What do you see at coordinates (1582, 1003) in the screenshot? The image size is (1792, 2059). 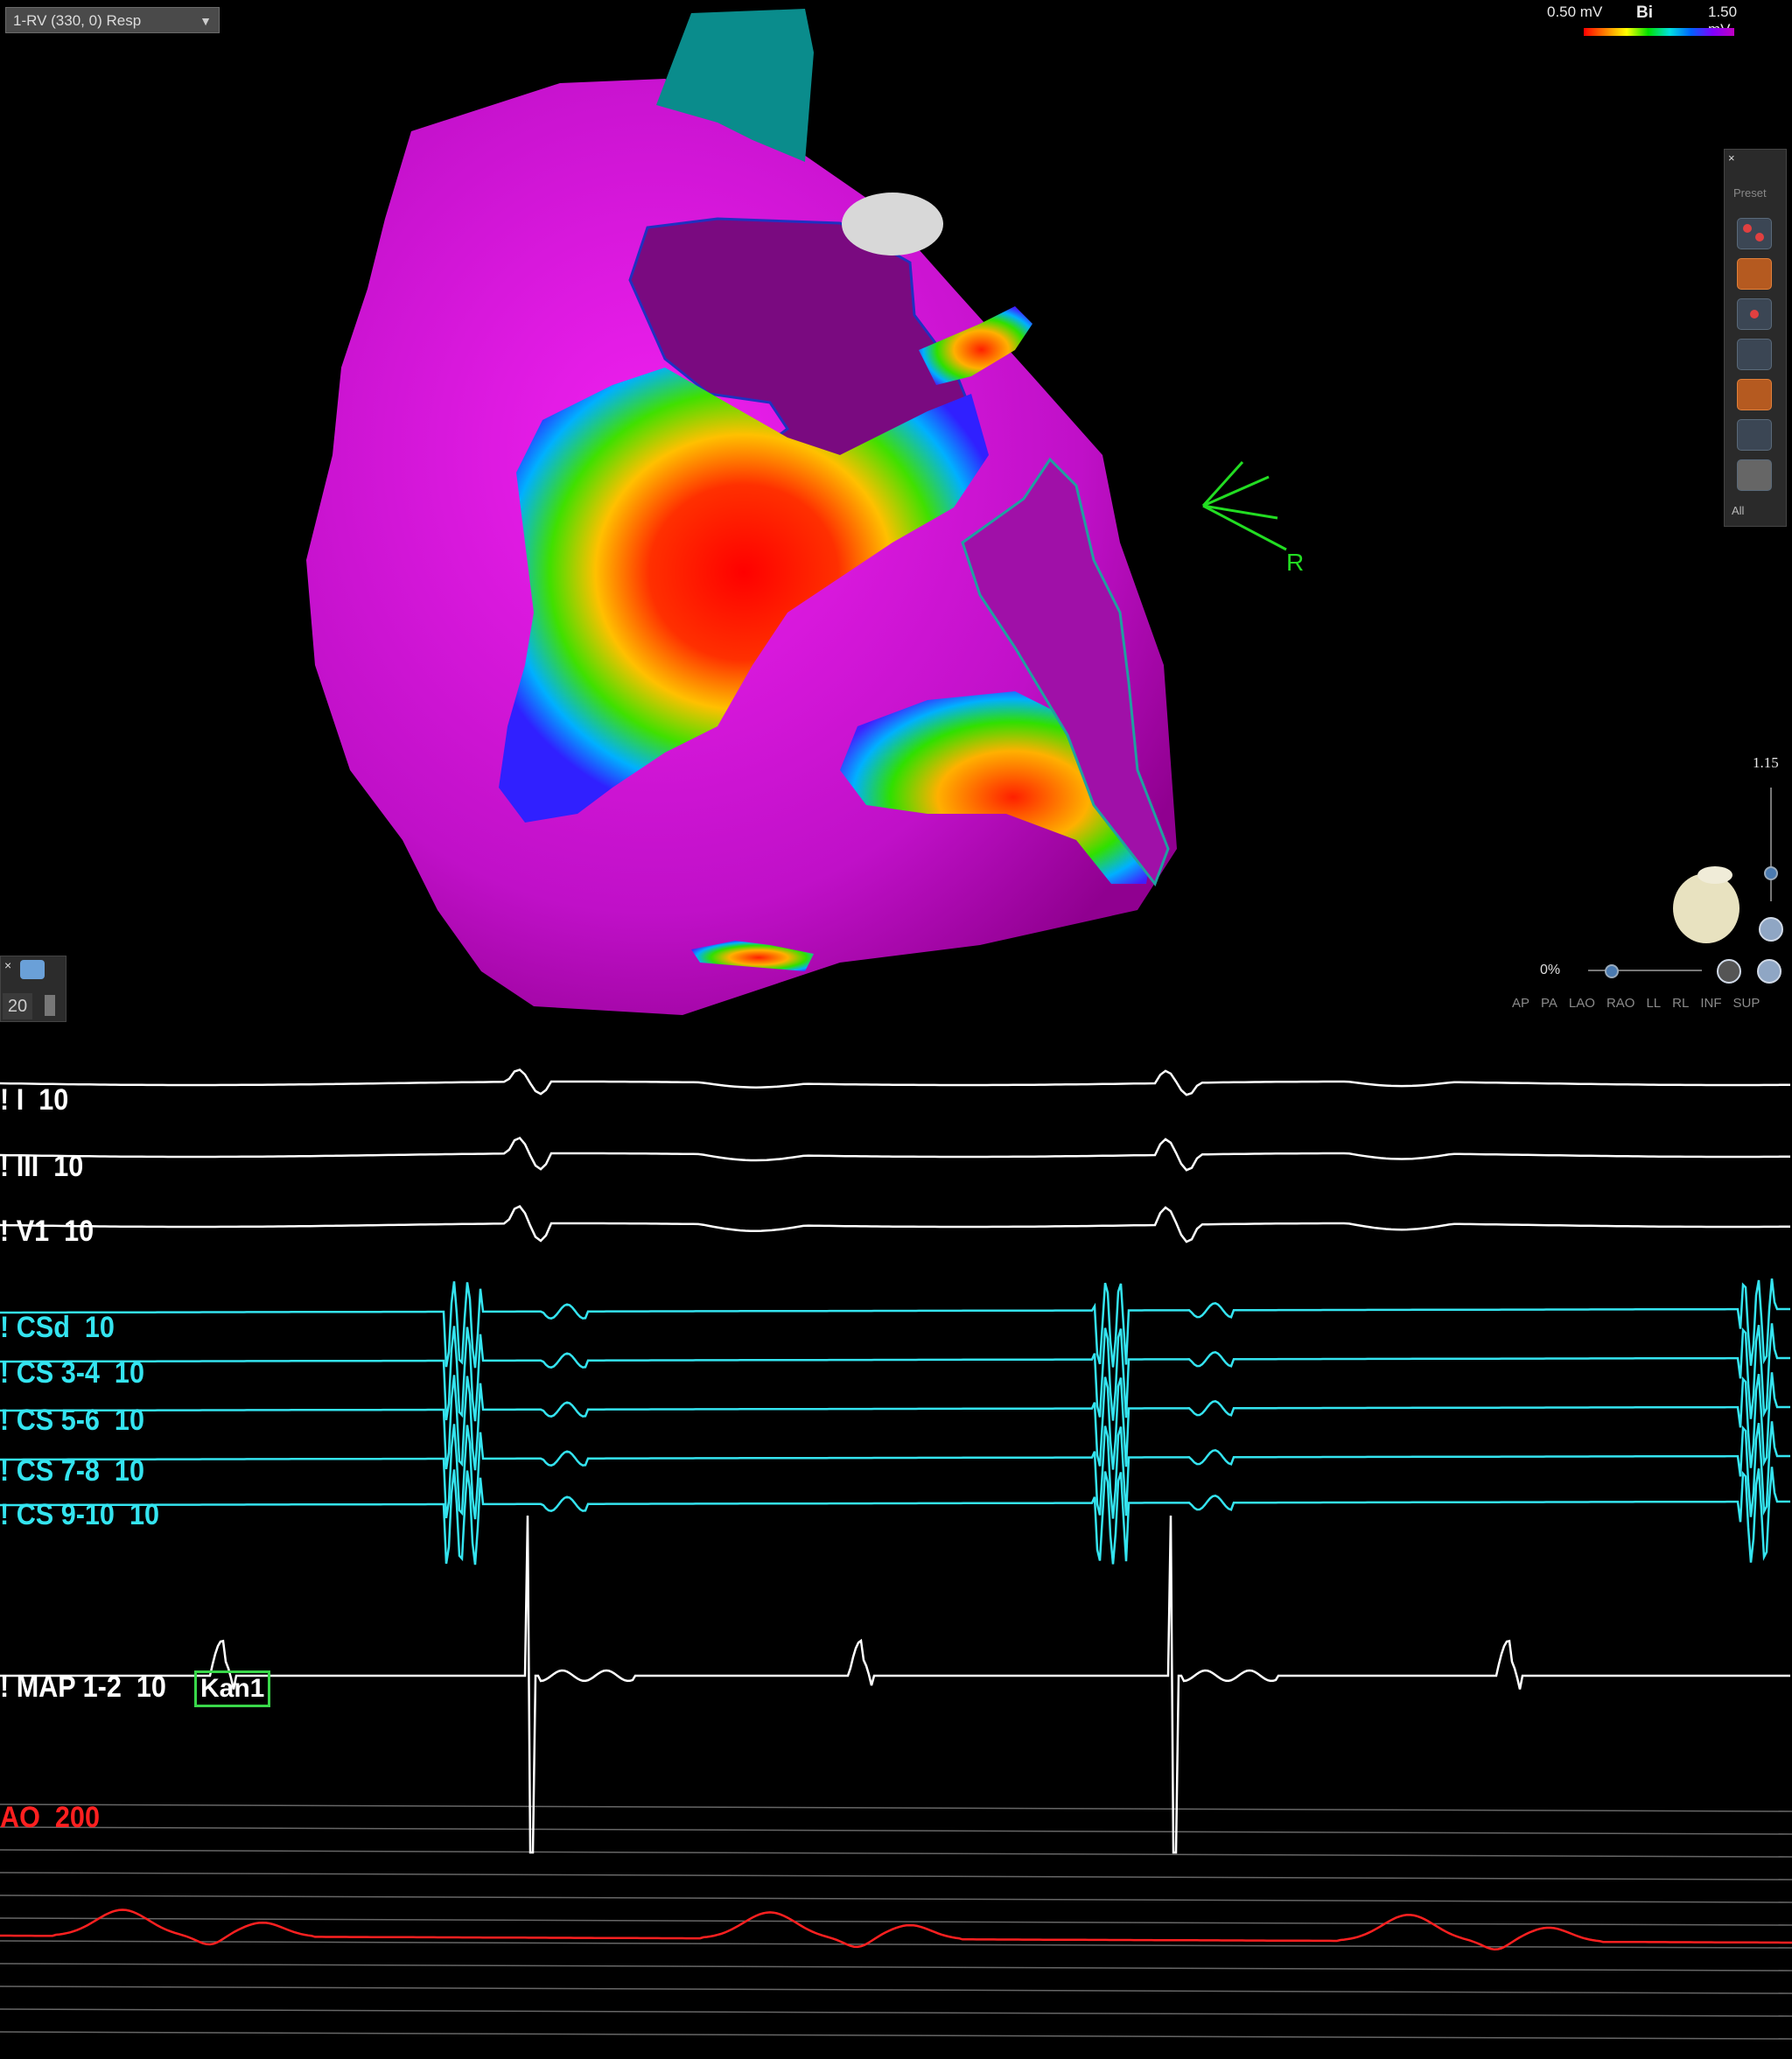 I see `view-lao: LAO` at bounding box center [1582, 1003].